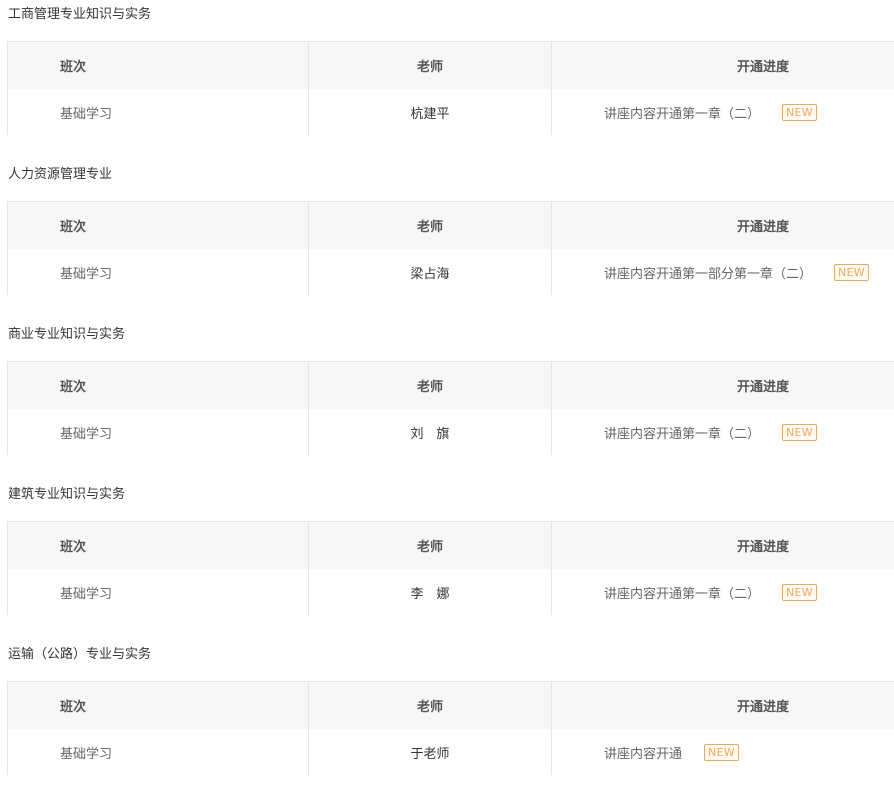  Describe the element at coordinates (67, 334) in the screenshot. I see `section-title: 商业专业知识与实务` at that location.